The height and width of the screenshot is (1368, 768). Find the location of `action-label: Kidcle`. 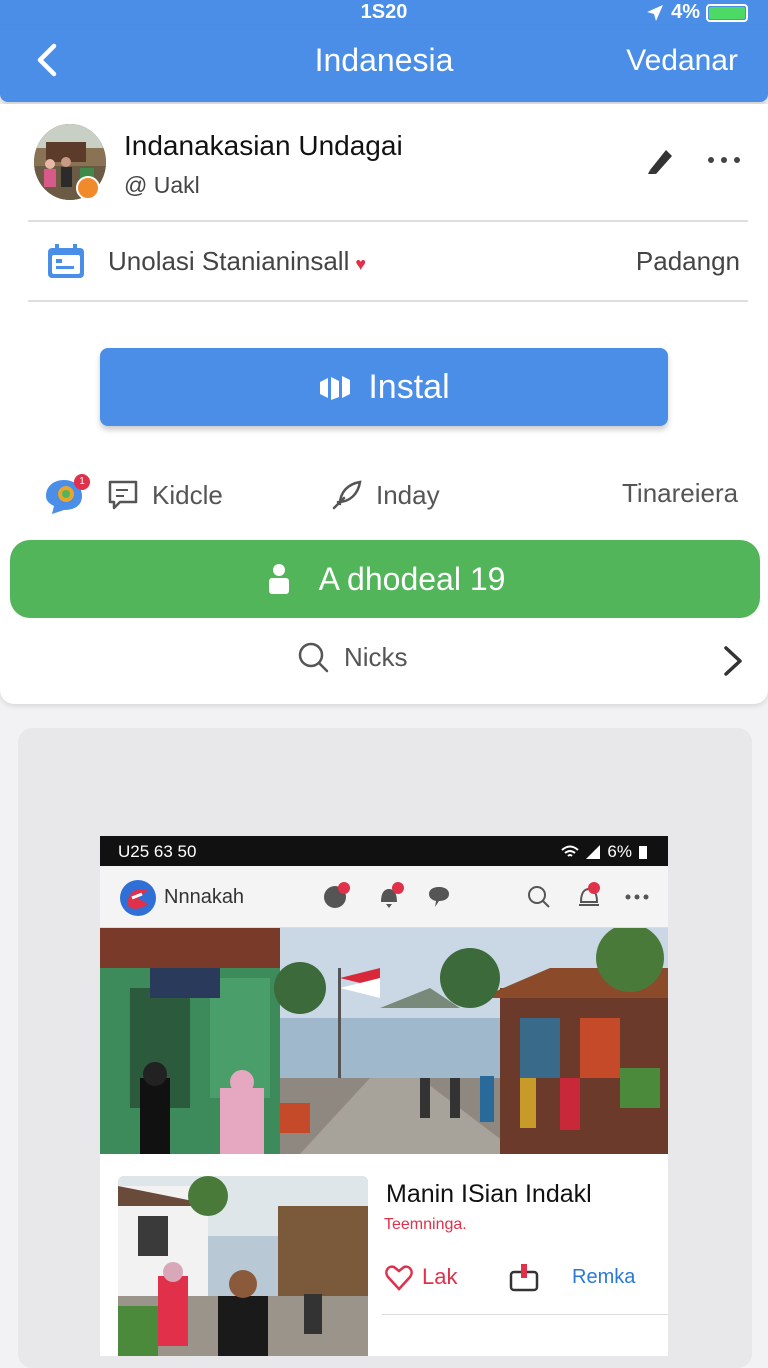

action-label: Kidcle is located at coordinates (187, 494).